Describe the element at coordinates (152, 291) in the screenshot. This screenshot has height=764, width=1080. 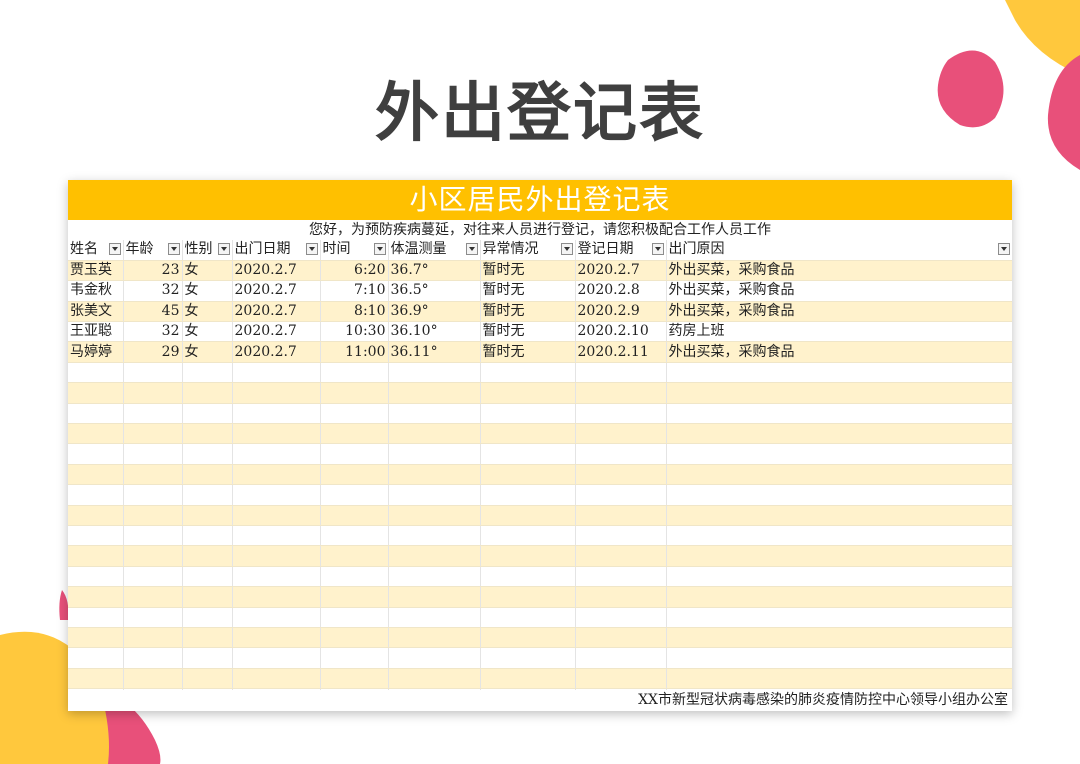
I see `table-cell: 32` at that location.